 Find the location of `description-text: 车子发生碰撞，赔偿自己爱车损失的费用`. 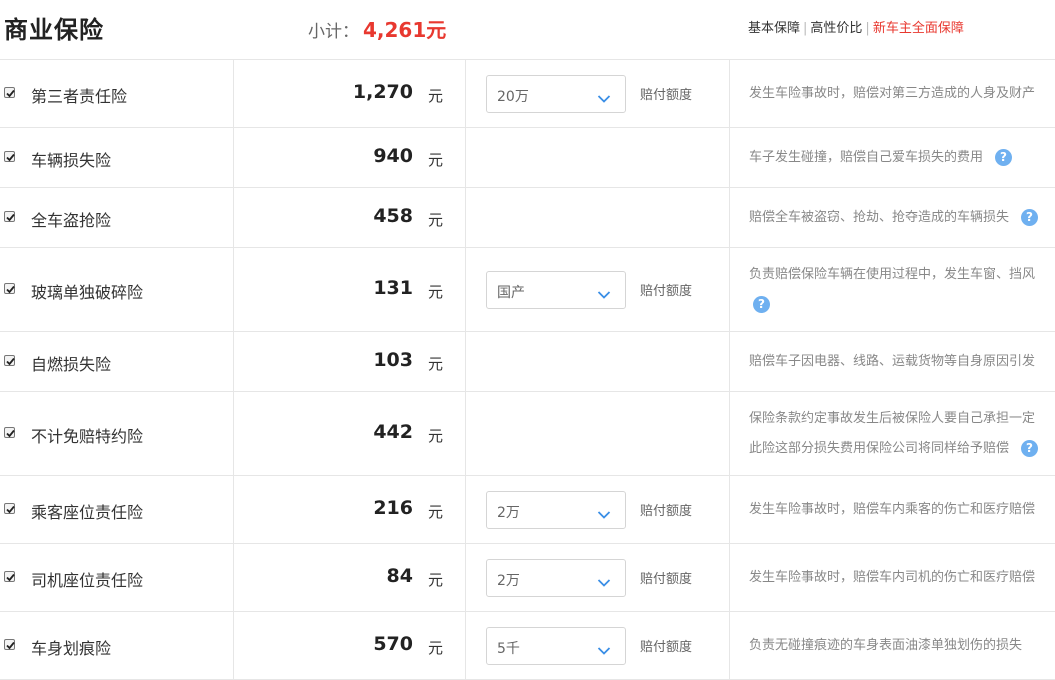

description-text: 车子发生碰撞，赔偿自己爱车损失的费用 is located at coordinates (866, 157).